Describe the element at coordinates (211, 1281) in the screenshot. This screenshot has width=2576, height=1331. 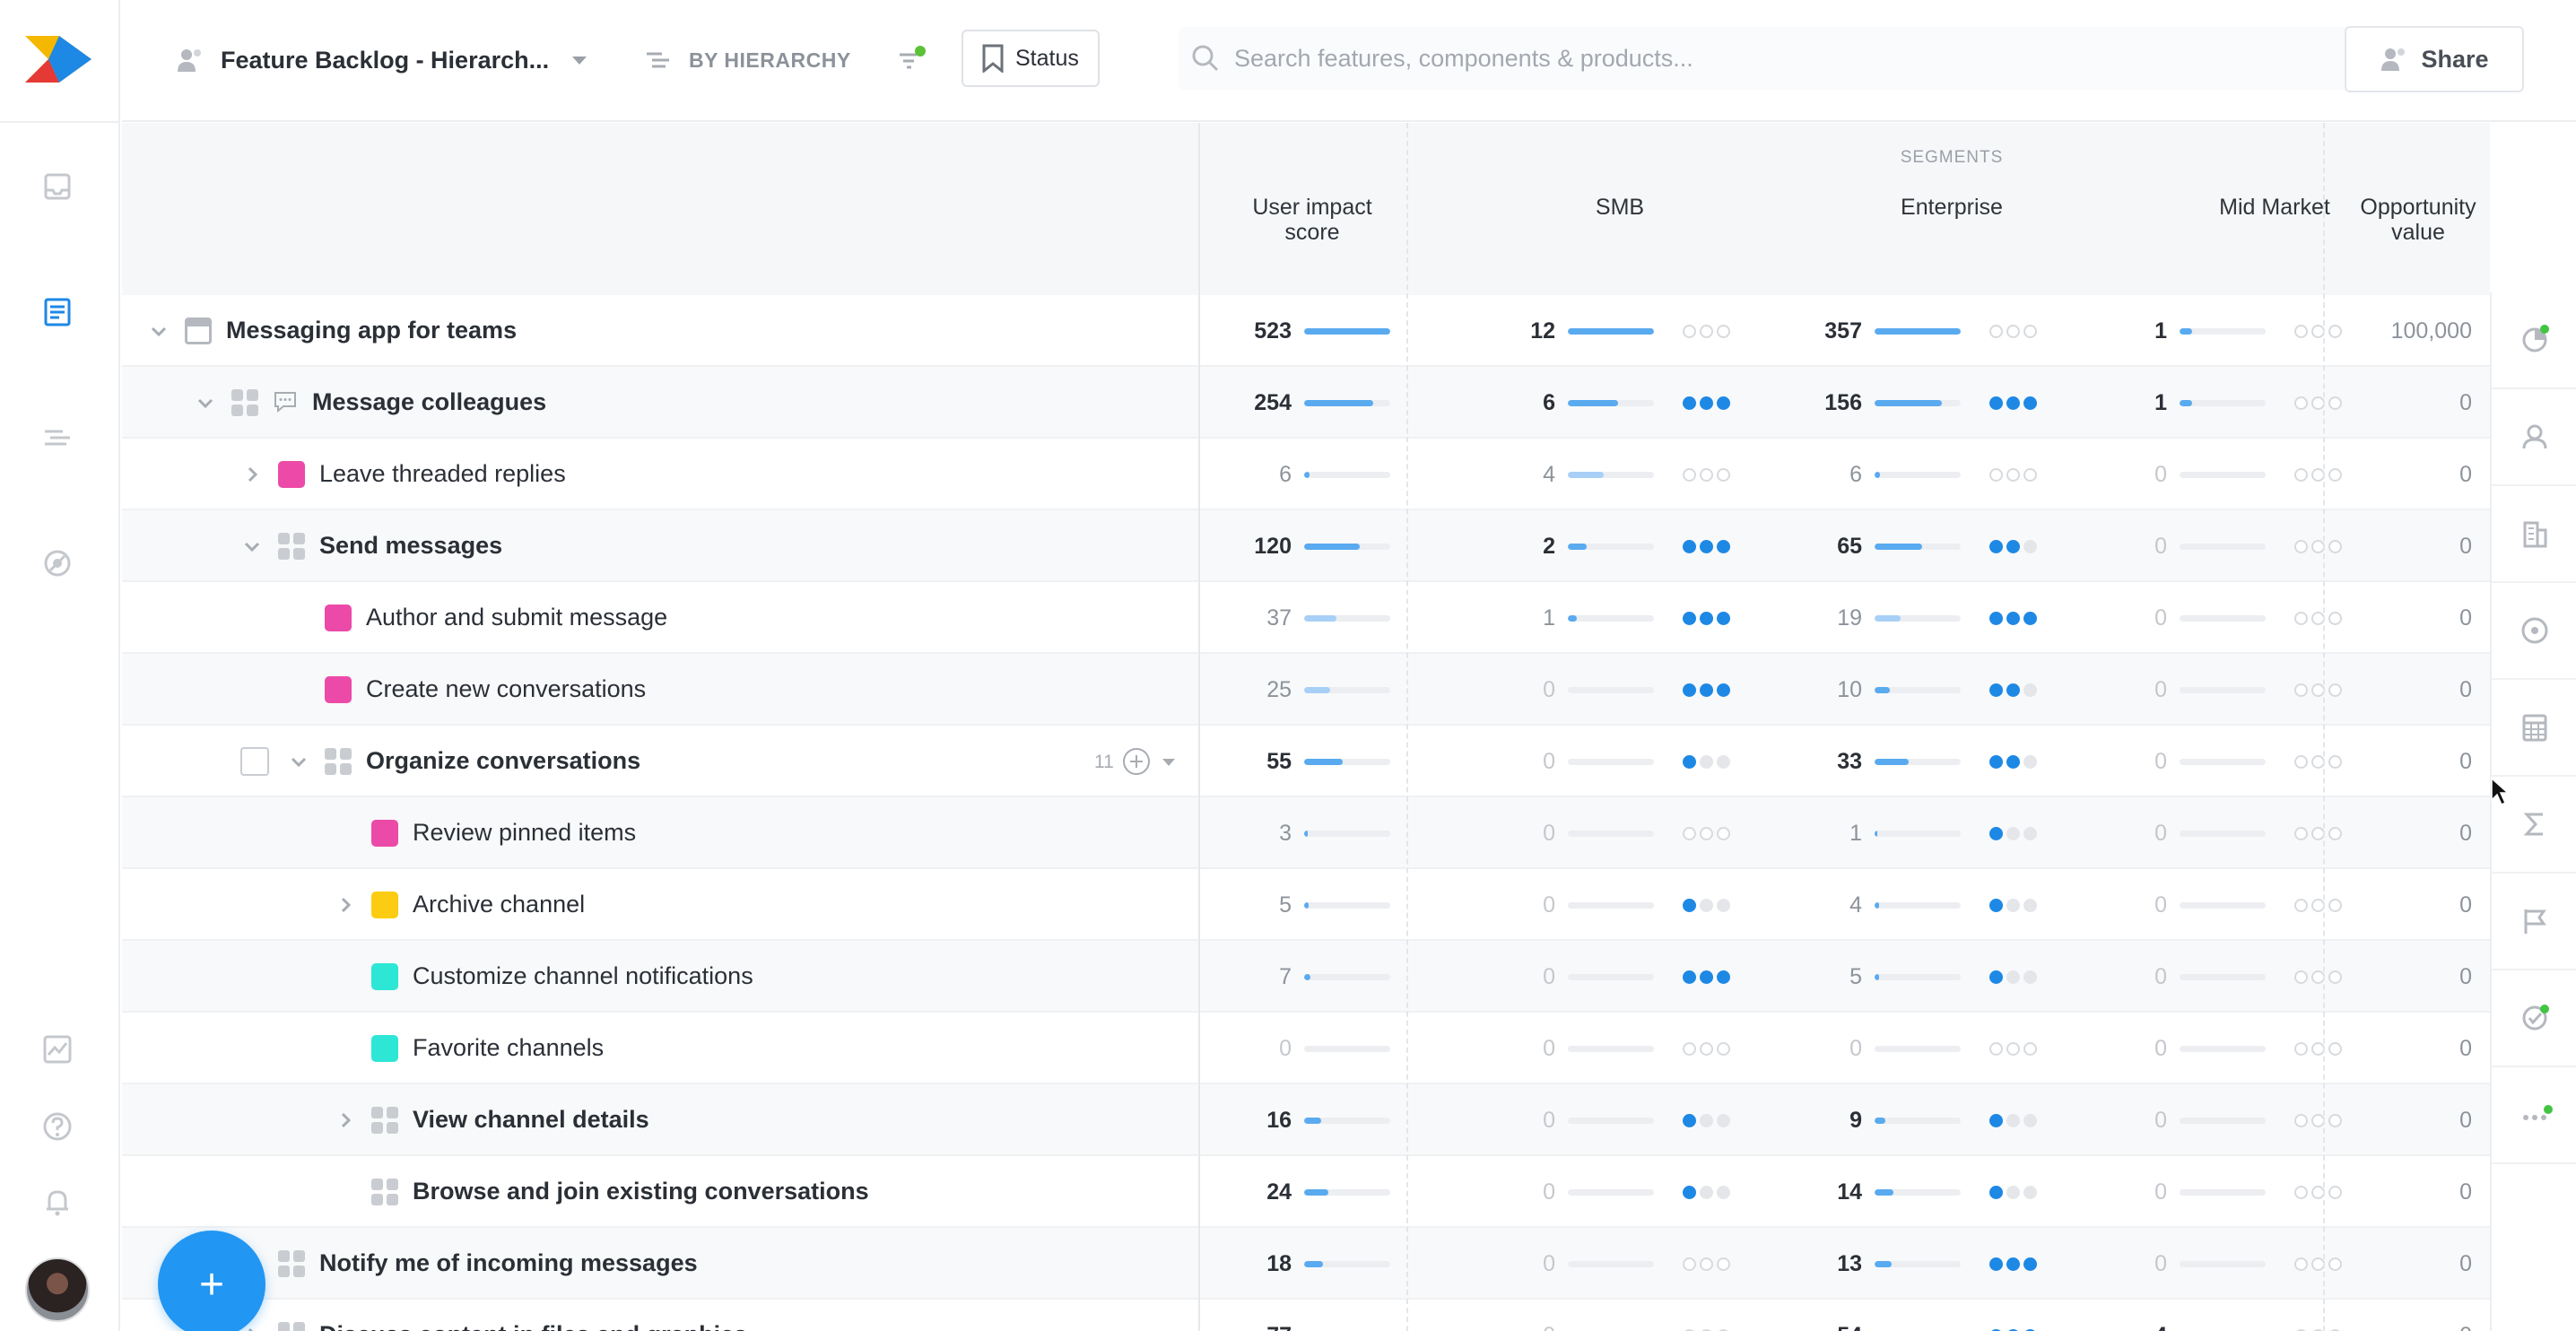
I see `add-item-fab: +` at that location.